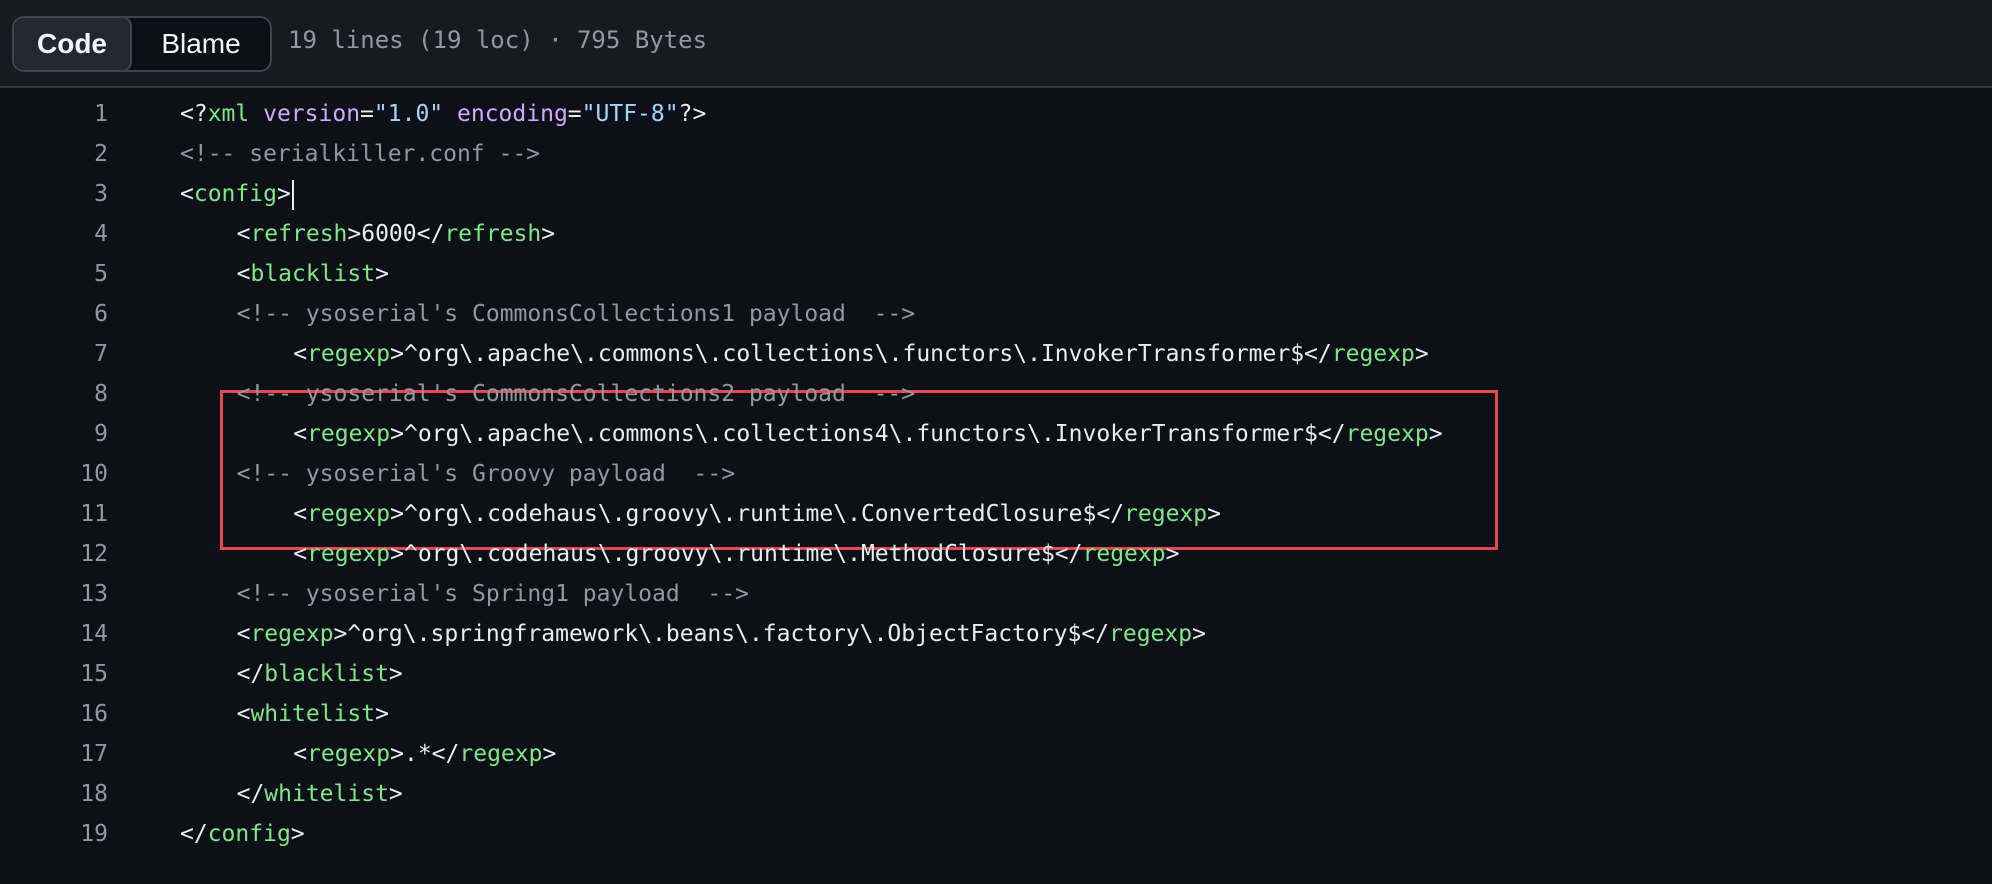  I want to click on view-toggle: Code Blame, so click(142, 44).